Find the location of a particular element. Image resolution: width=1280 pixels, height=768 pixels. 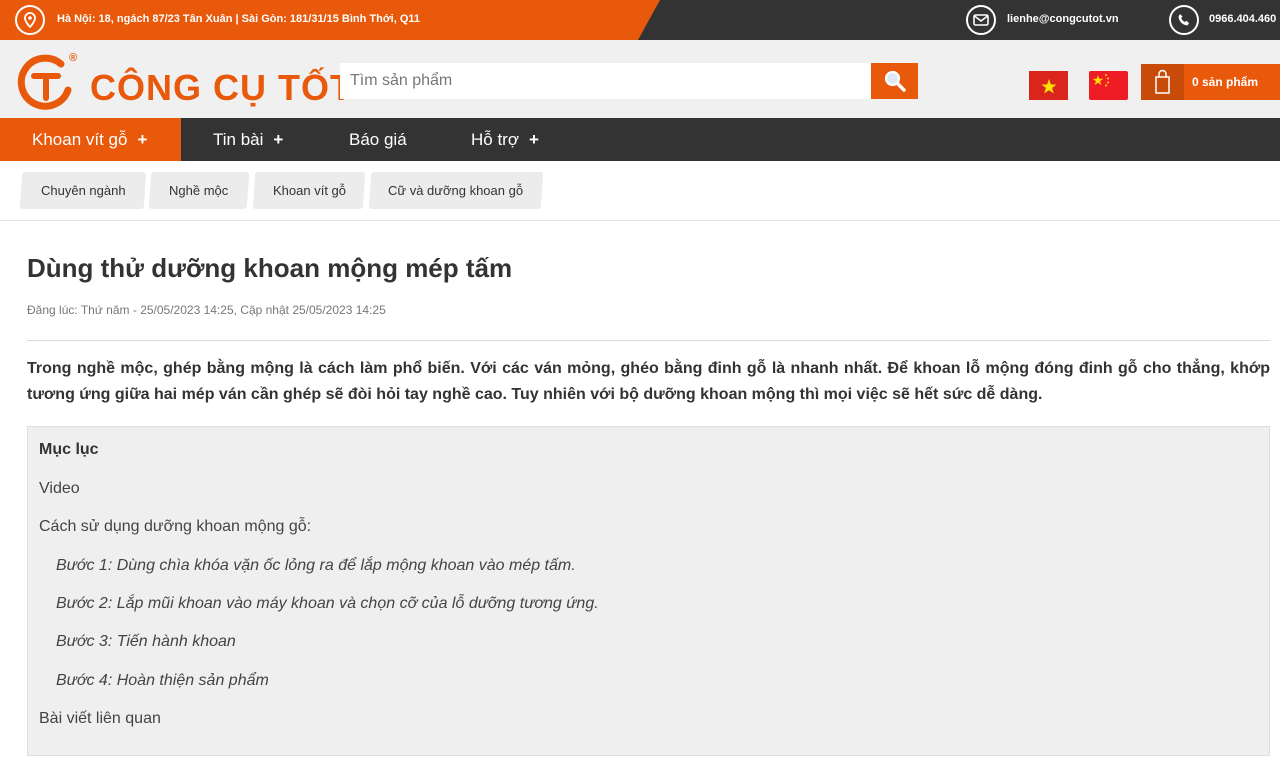

nav-item-label: Hỗ trợ is located at coordinates (495, 139).